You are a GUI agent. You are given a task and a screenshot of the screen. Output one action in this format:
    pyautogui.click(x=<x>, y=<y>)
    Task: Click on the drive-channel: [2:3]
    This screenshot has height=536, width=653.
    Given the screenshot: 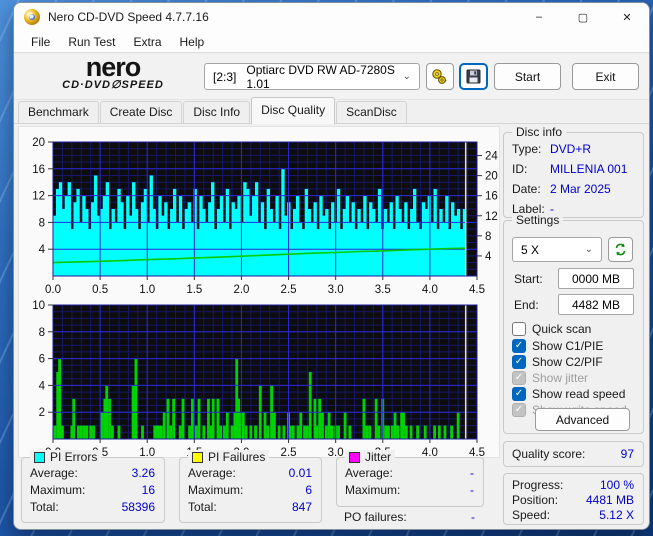 What is the action you would take?
    pyautogui.click(x=225, y=76)
    